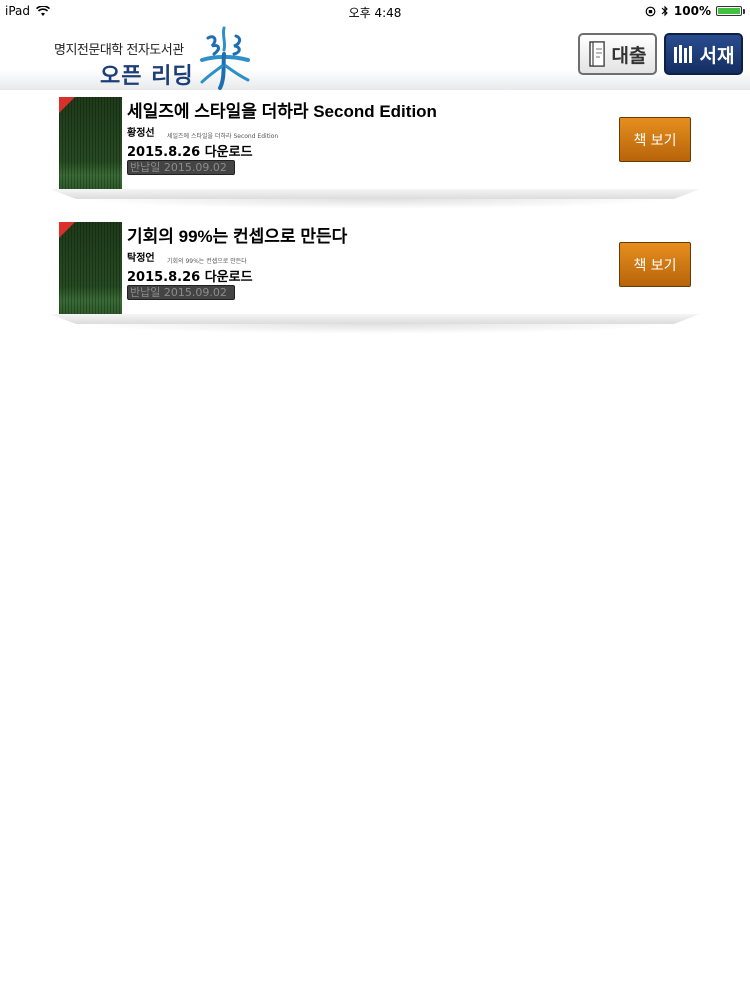 The height and width of the screenshot is (1000, 750). I want to click on book-subtitle: 세일즈에 스타일을 더하라 Second Edition, so click(223, 136).